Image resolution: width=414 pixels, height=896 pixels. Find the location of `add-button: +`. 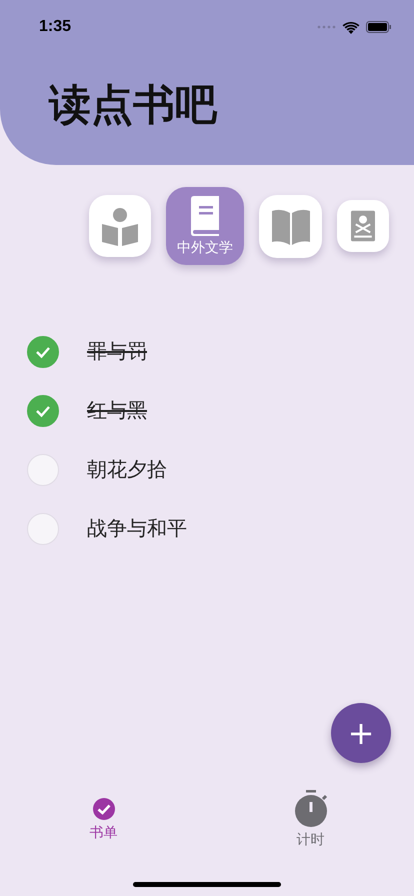

add-button: + is located at coordinates (361, 733).